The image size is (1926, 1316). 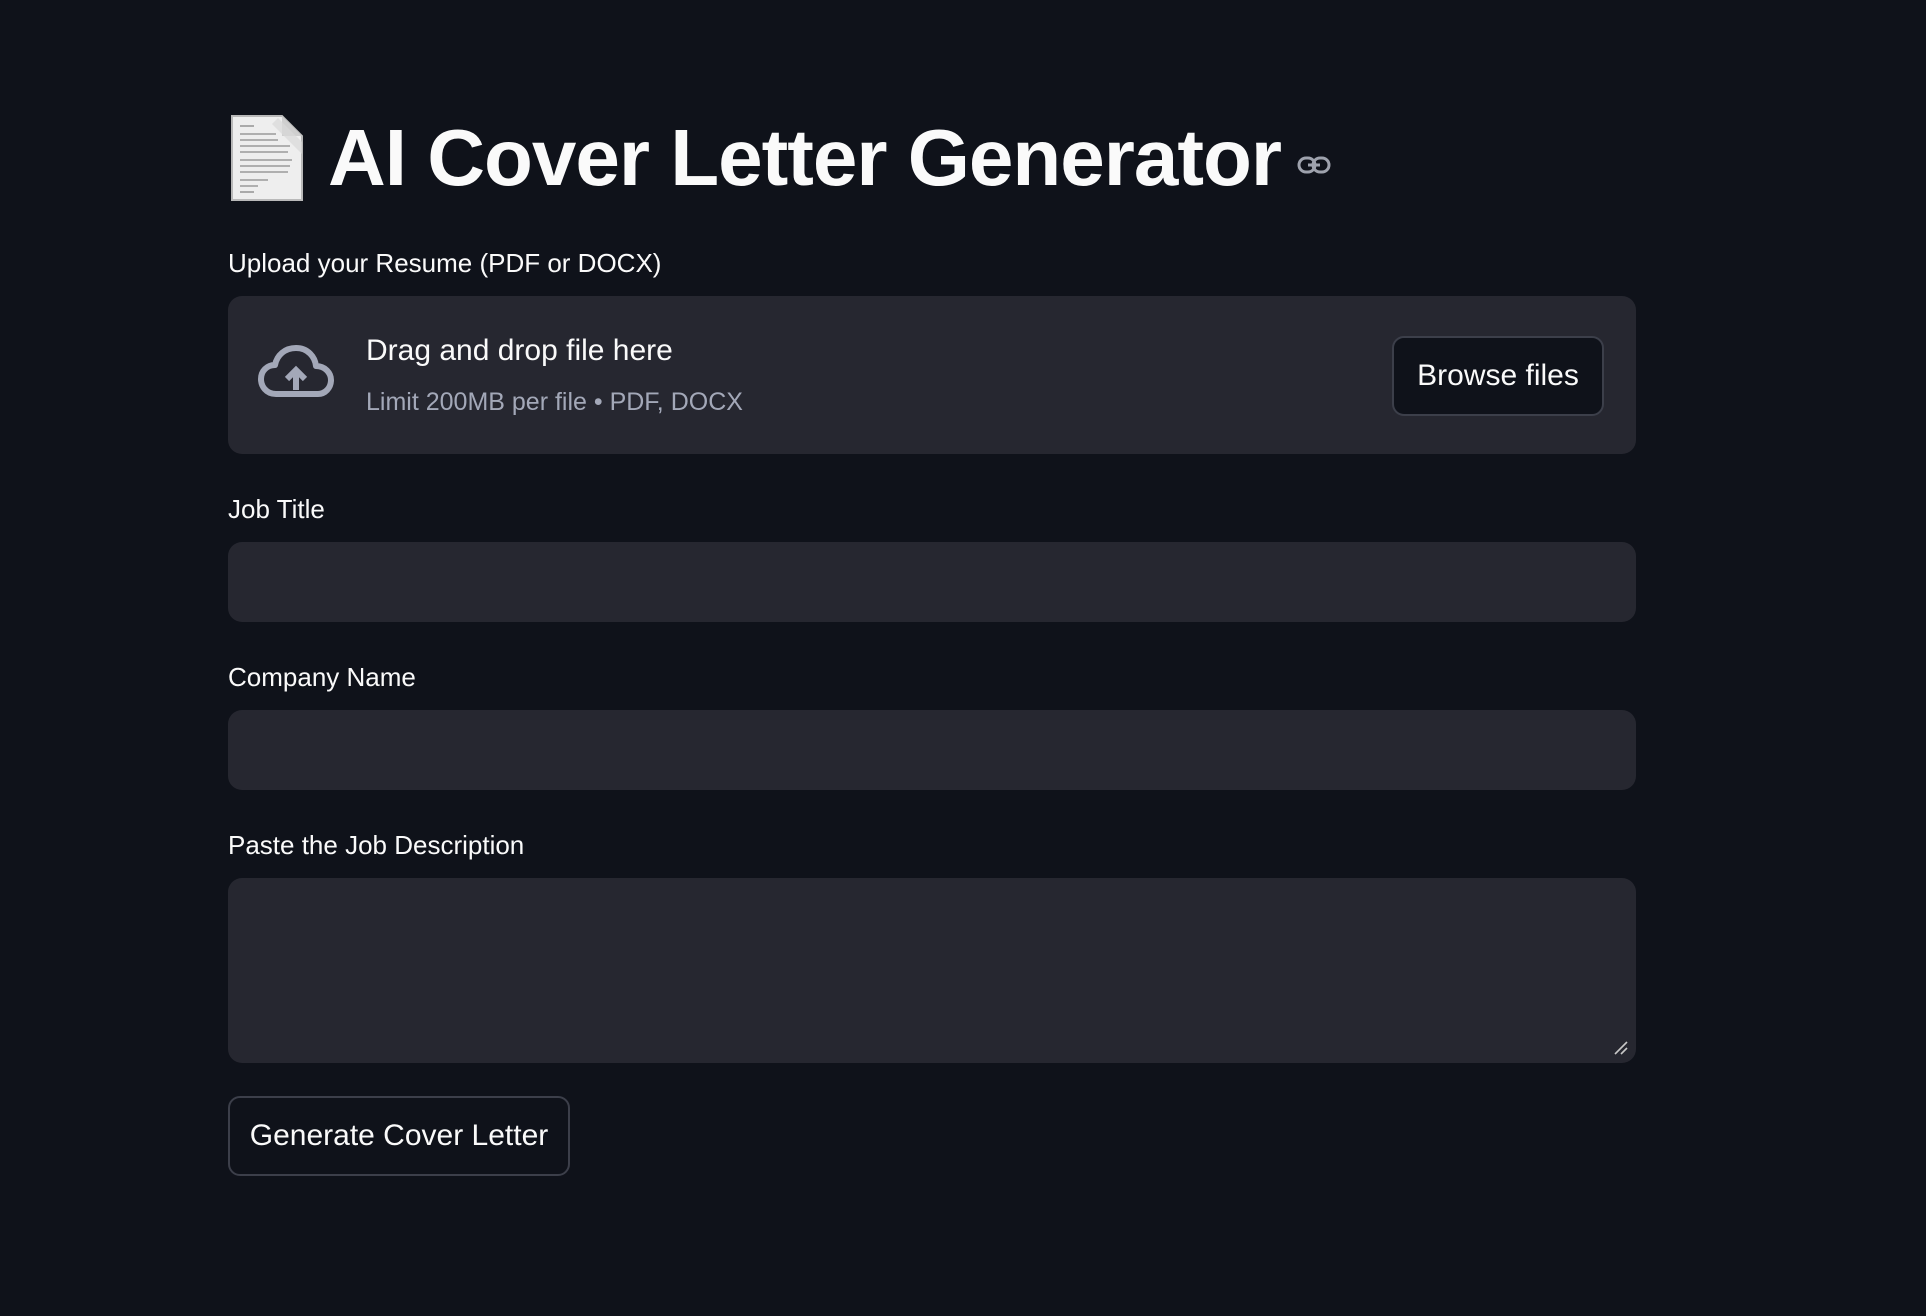 What do you see at coordinates (1620, 1047) in the screenshot?
I see `resize-handle-icon` at bounding box center [1620, 1047].